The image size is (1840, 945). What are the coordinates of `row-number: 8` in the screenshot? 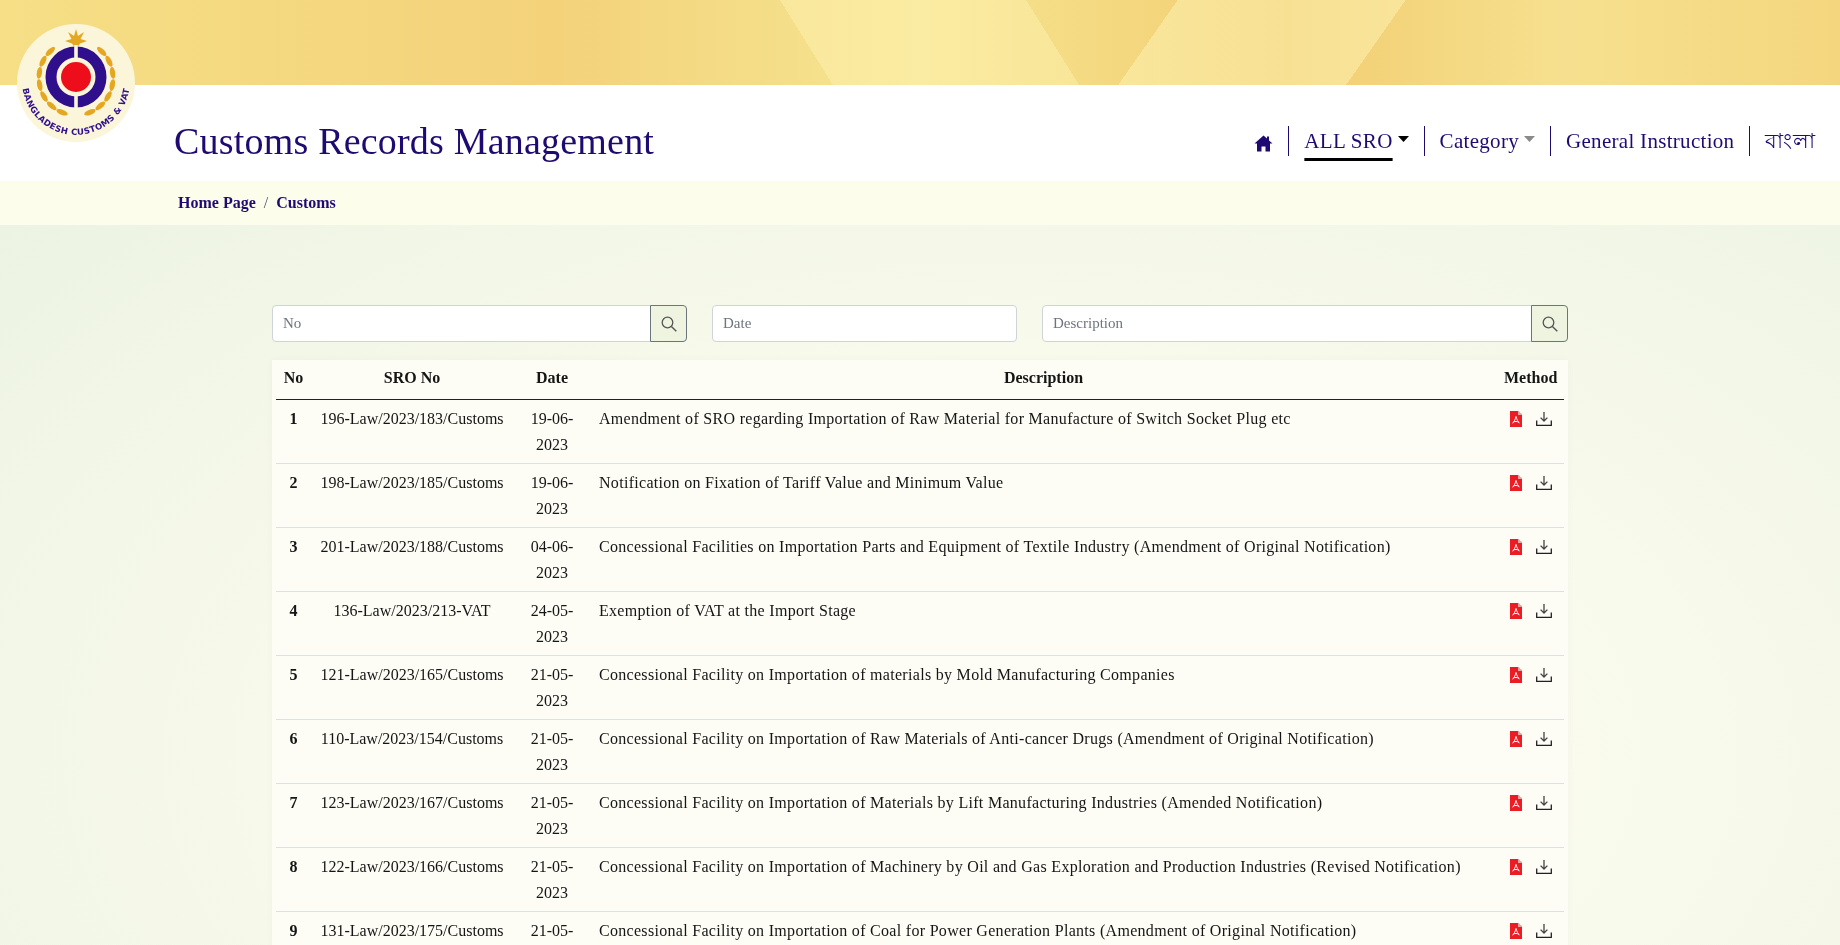 It's located at (293, 866).